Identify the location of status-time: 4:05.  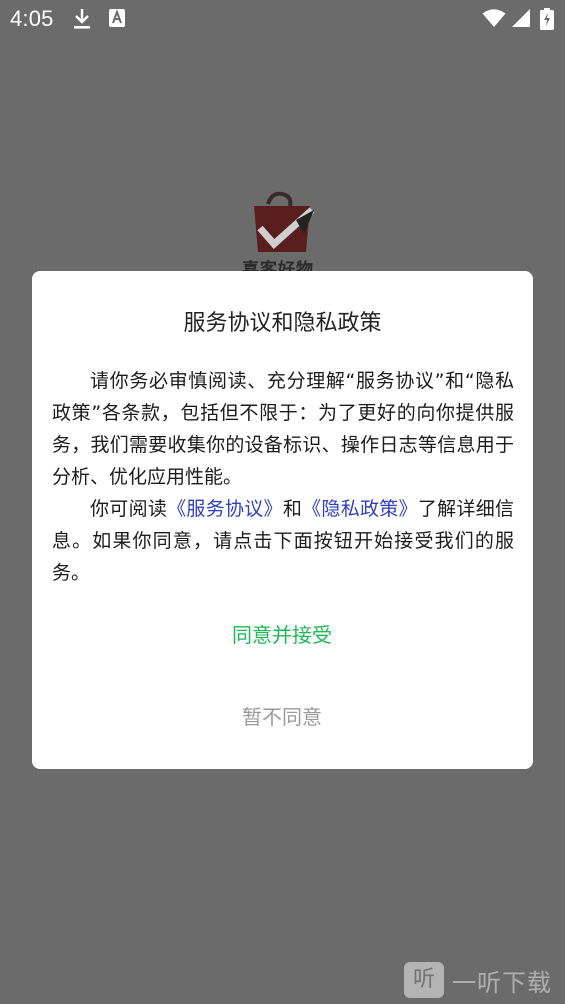
(32, 18).